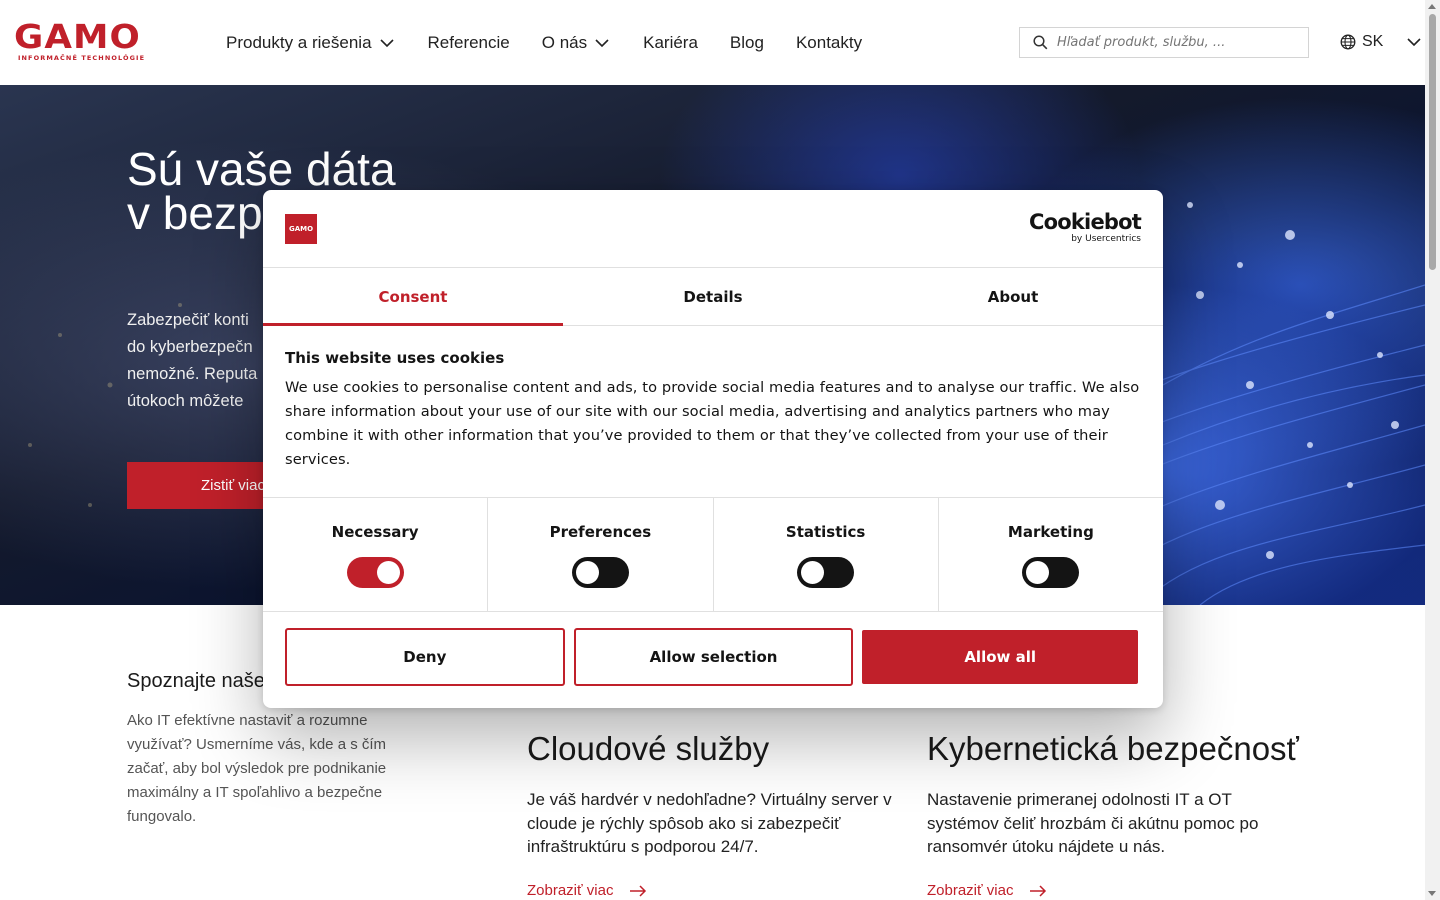 Image resolution: width=1440 pixels, height=900 pixels. I want to click on search-box, so click(1164, 42).